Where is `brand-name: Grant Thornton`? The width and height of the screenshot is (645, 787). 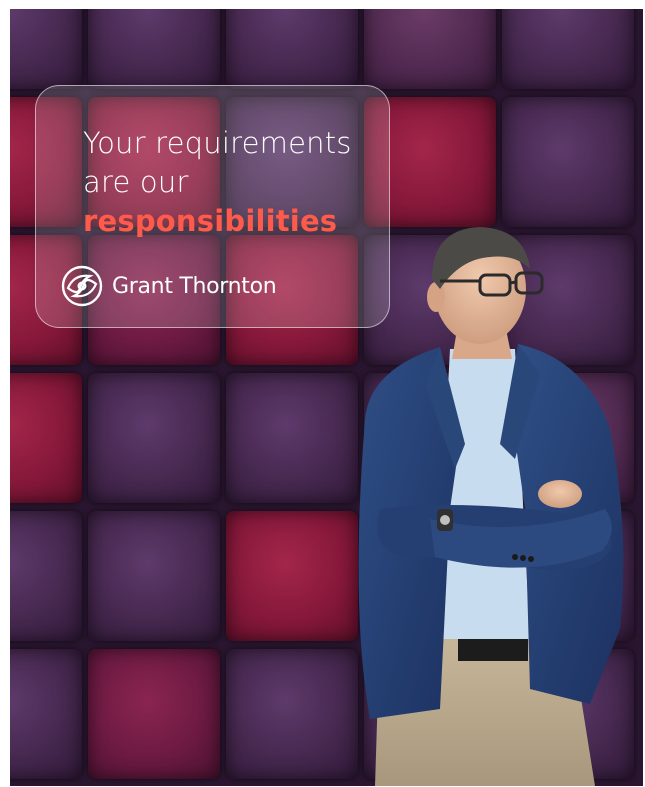
brand-name: Grant Thornton is located at coordinates (194, 286).